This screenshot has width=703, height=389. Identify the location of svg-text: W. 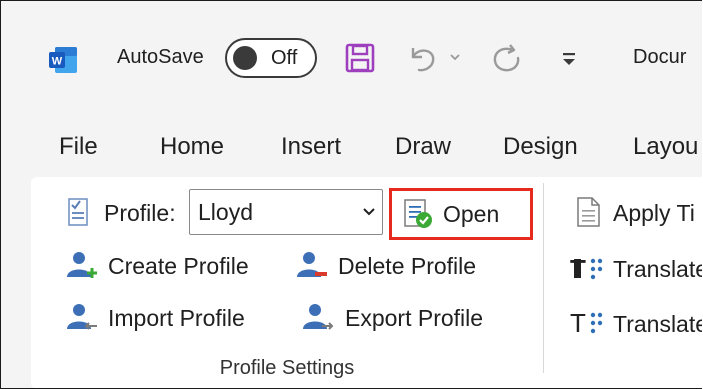
(57, 62).